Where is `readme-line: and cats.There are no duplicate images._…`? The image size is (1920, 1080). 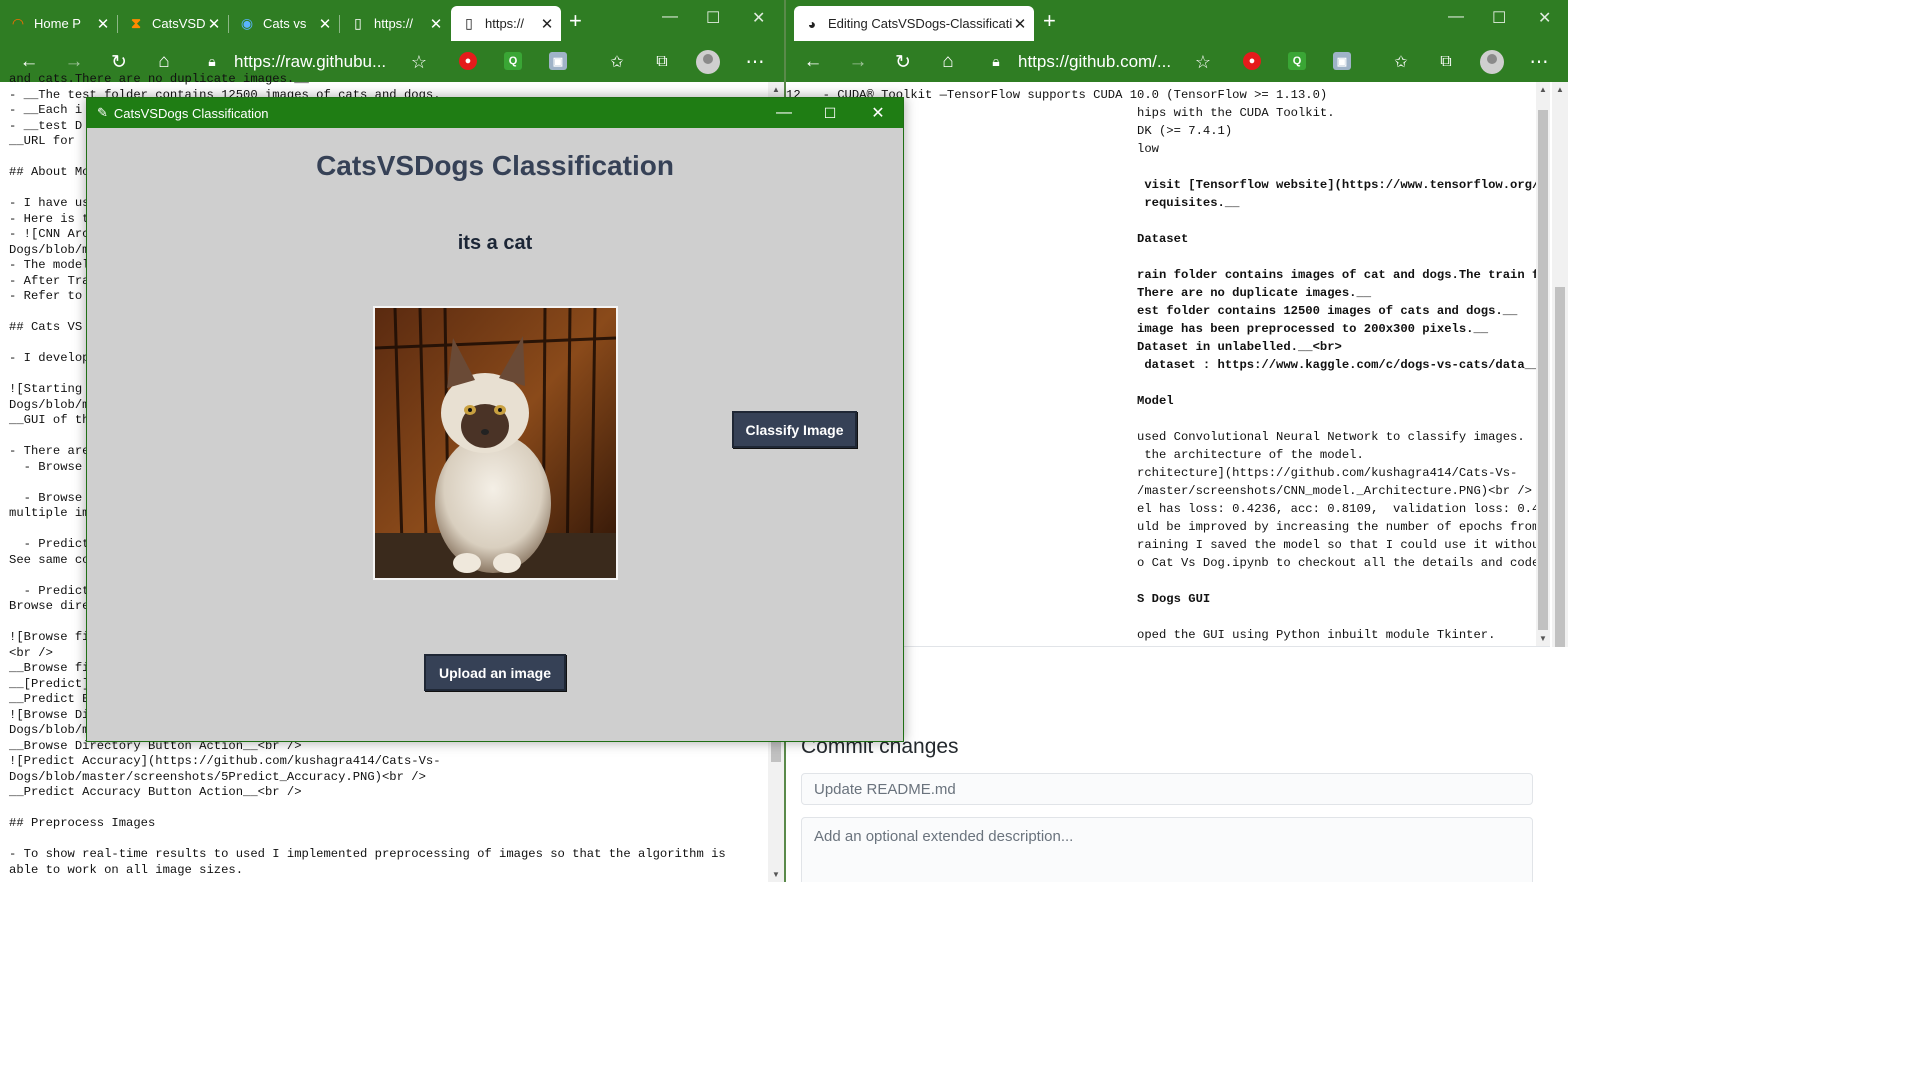
readme-line: and cats.There are no duplicate images._… is located at coordinates (159, 79).